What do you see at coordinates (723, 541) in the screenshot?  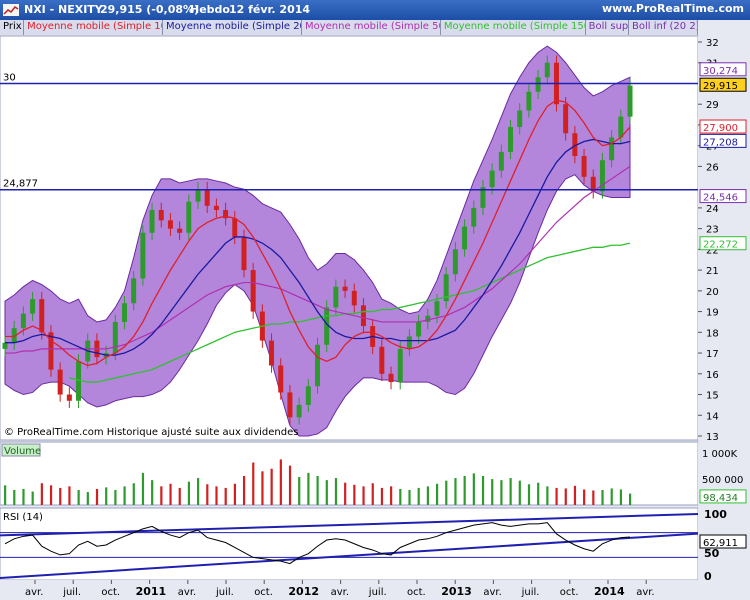 I see `rsi-last-tag` at bounding box center [723, 541].